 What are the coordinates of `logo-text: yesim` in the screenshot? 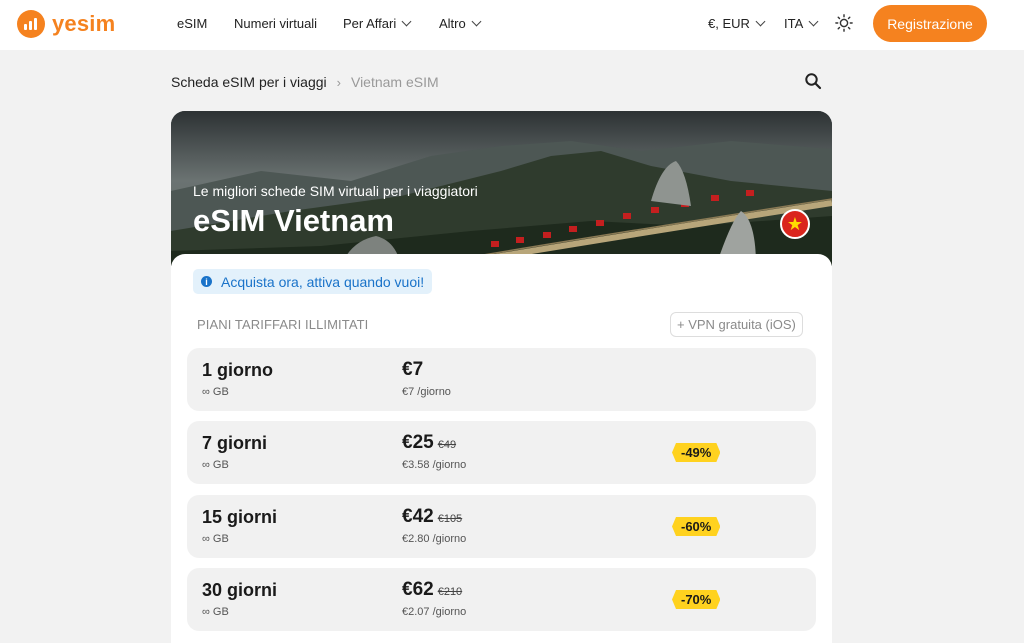 It's located at (84, 23).